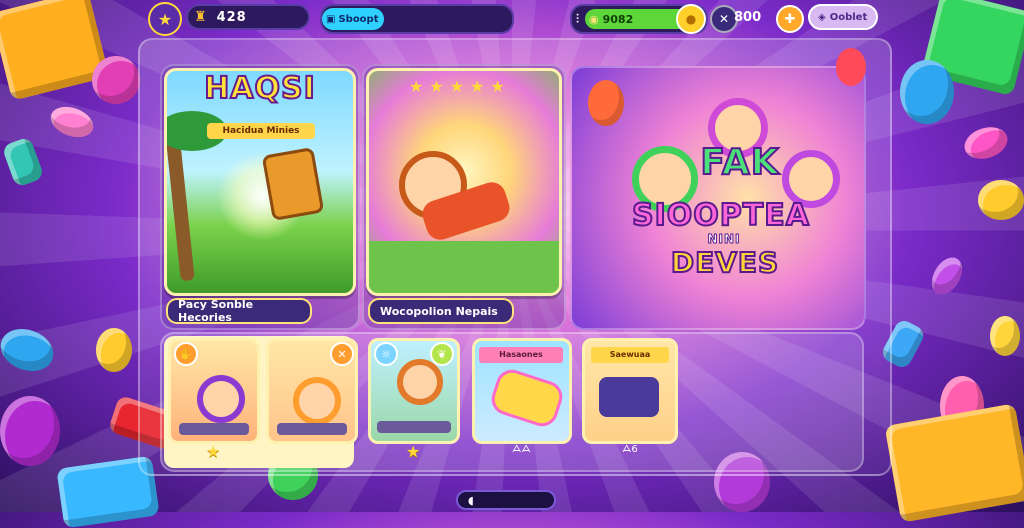 This screenshot has height=528, width=1024. I want to click on card2-image: ★★★★★, so click(464, 182).